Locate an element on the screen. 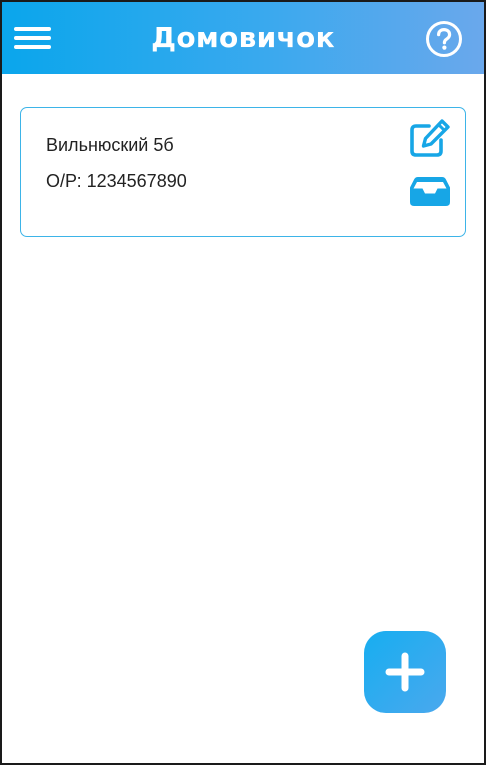 This screenshot has height=765, width=486. property-account-number: О/Р: 1234567890 is located at coordinates (116, 181).